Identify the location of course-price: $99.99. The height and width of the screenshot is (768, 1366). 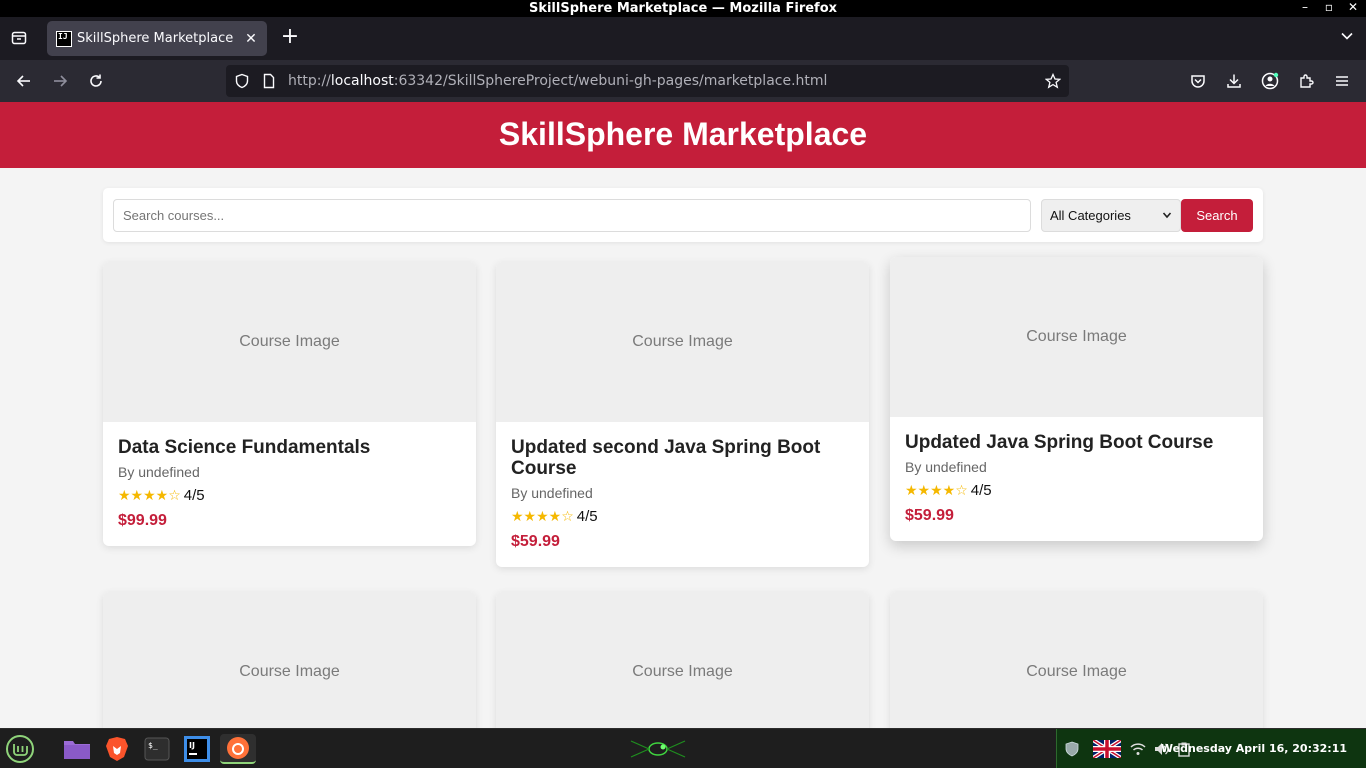
(142, 520).